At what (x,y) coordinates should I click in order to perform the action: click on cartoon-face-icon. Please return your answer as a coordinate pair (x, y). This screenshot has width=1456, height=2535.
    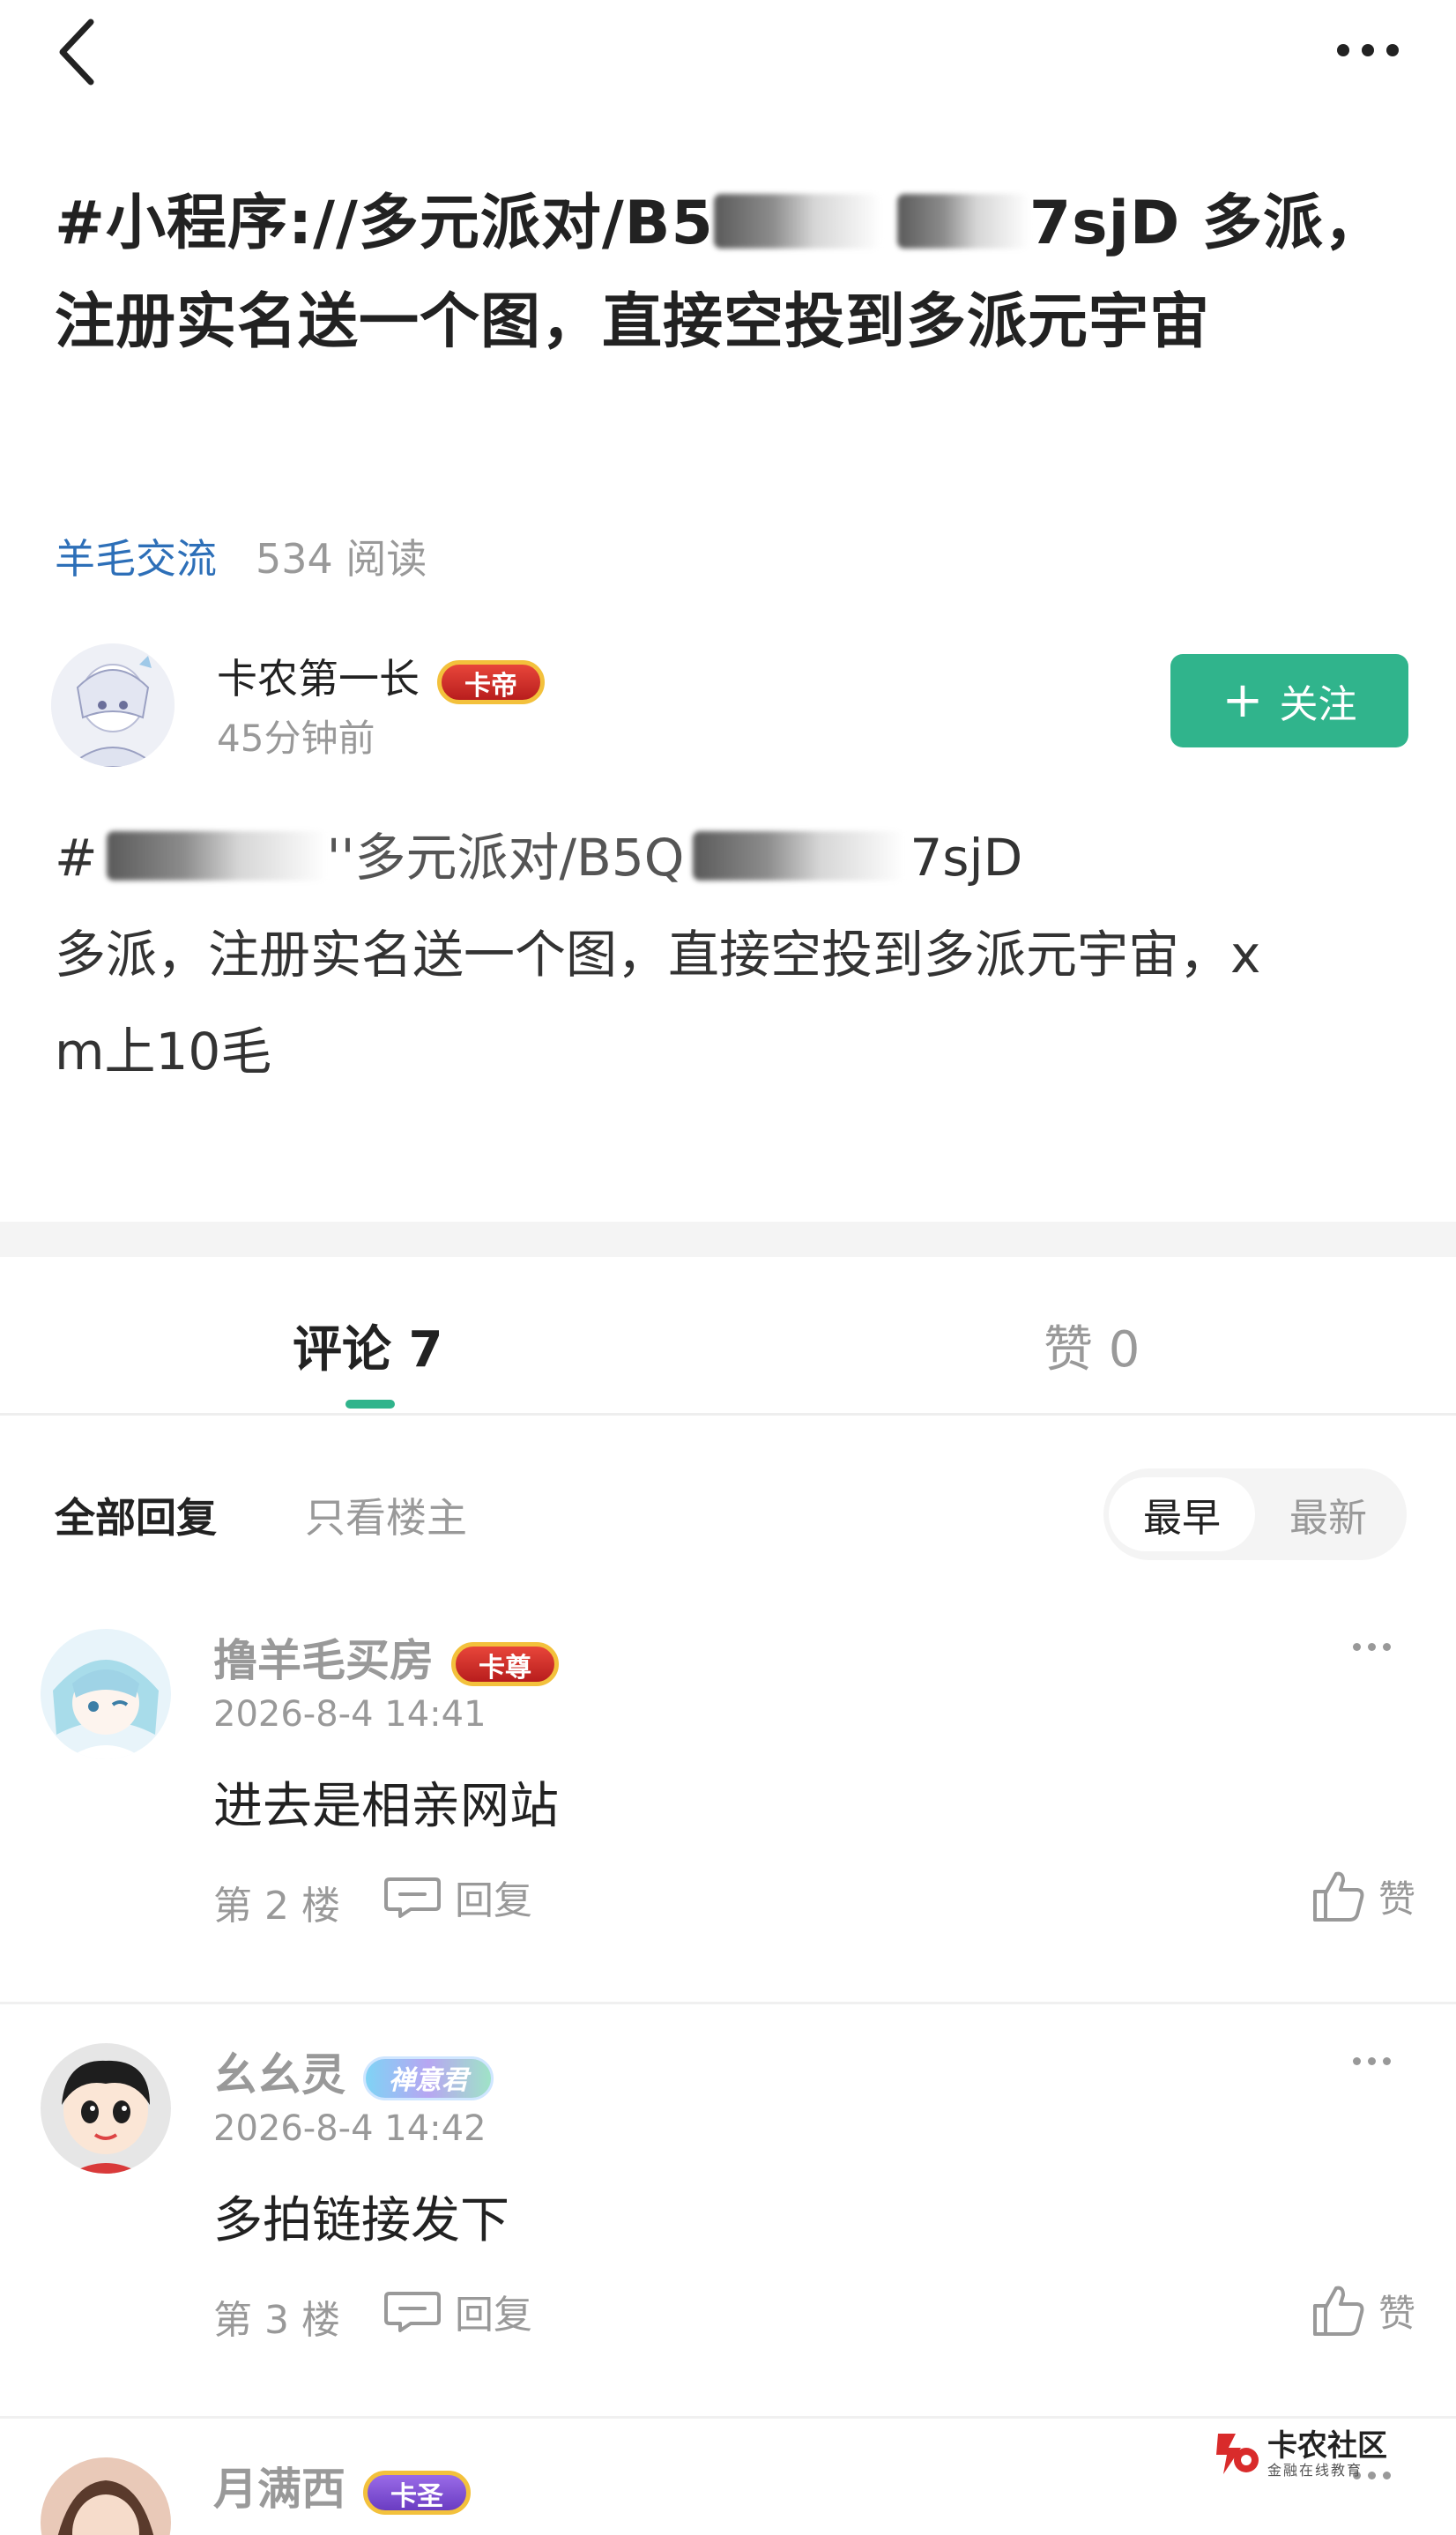
    Looking at the image, I should click on (106, 2108).